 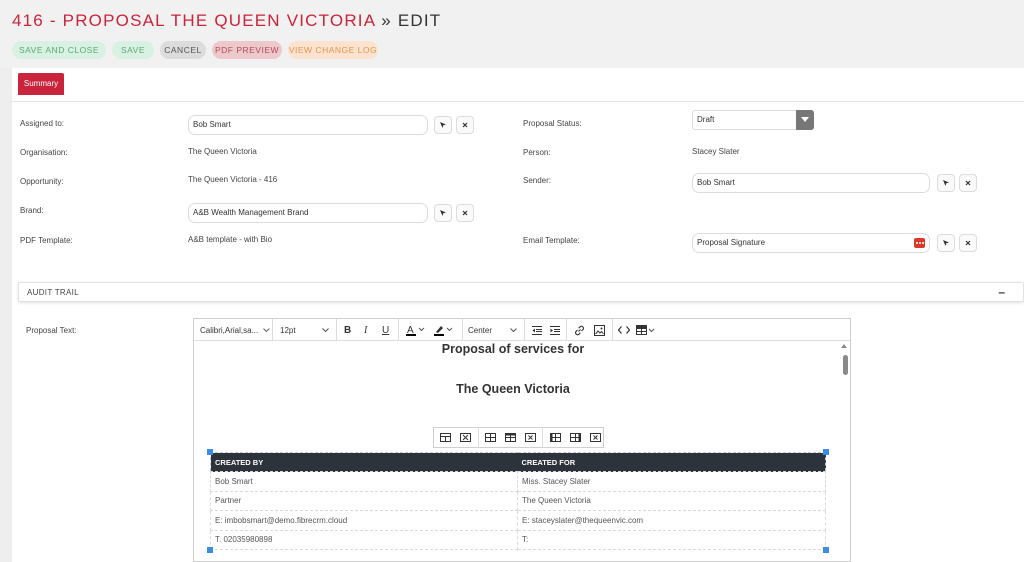 What do you see at coordinates (706, 119) in the screenshot?
I see `proposal-status-value: Draft` at bounding box center [706, 119].